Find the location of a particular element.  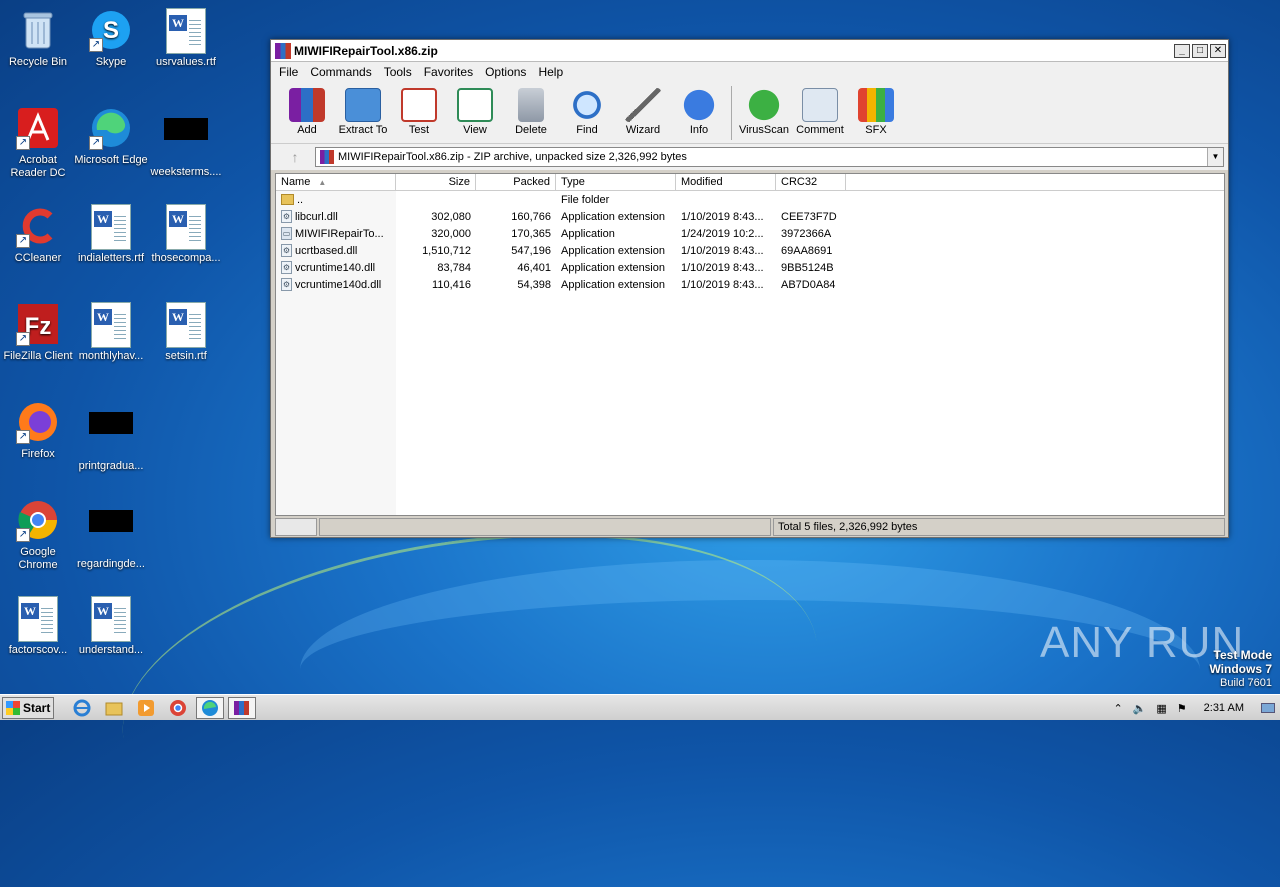

volume-icon: 🔈 is located at coordinates (1140, 708).